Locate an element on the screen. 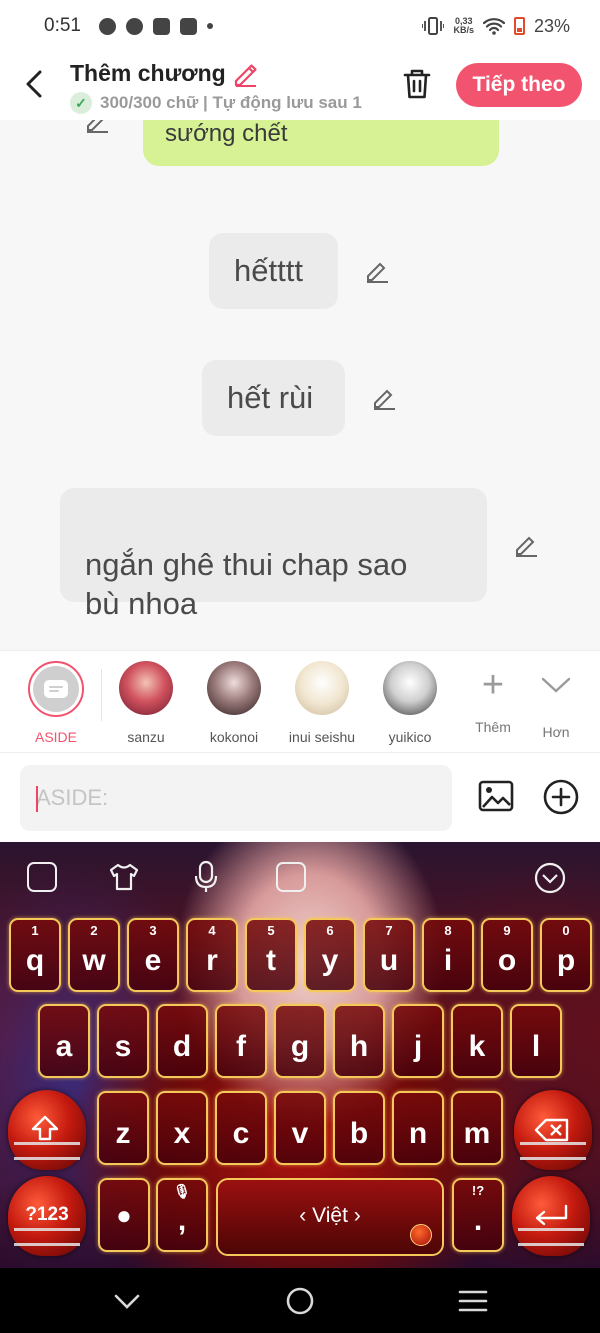 This screenshot has height=1333, width=600. key-d: d is located at coordinates (182, 1041).